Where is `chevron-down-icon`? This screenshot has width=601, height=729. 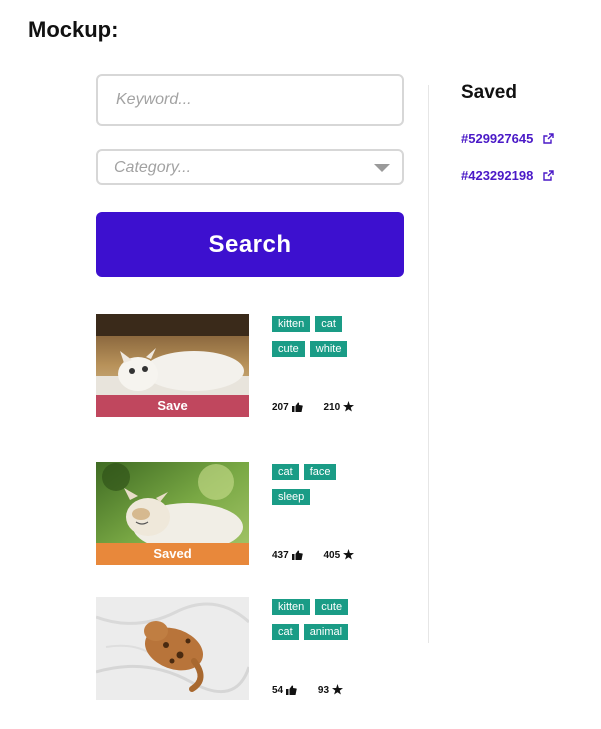
chevron-down-icon is located at coordinates (382, 168).